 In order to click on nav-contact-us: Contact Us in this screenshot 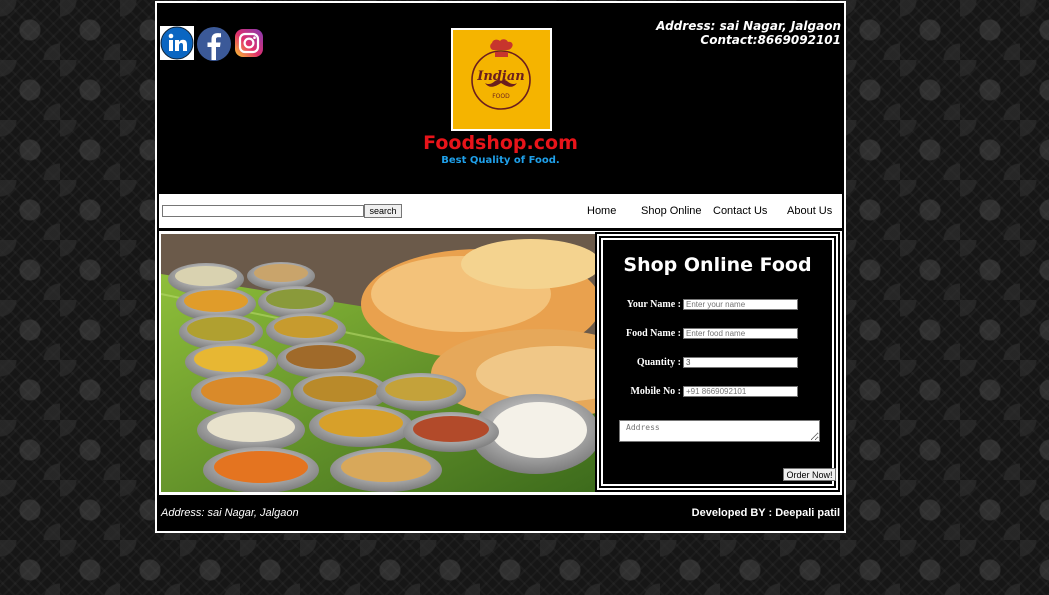, I will do `click(740, 211)`.